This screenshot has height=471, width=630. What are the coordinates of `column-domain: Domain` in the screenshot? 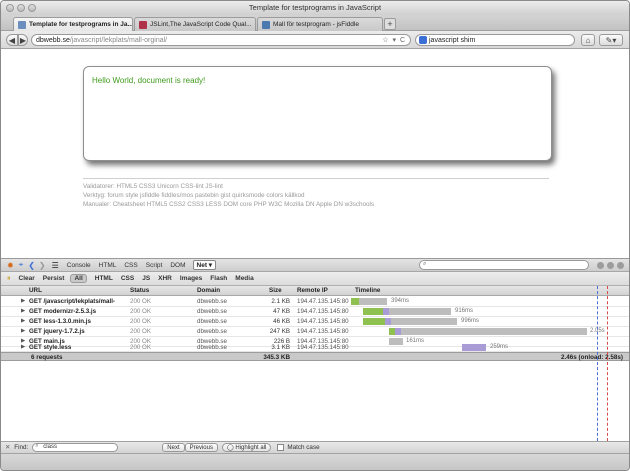 It's located at (208, 290).